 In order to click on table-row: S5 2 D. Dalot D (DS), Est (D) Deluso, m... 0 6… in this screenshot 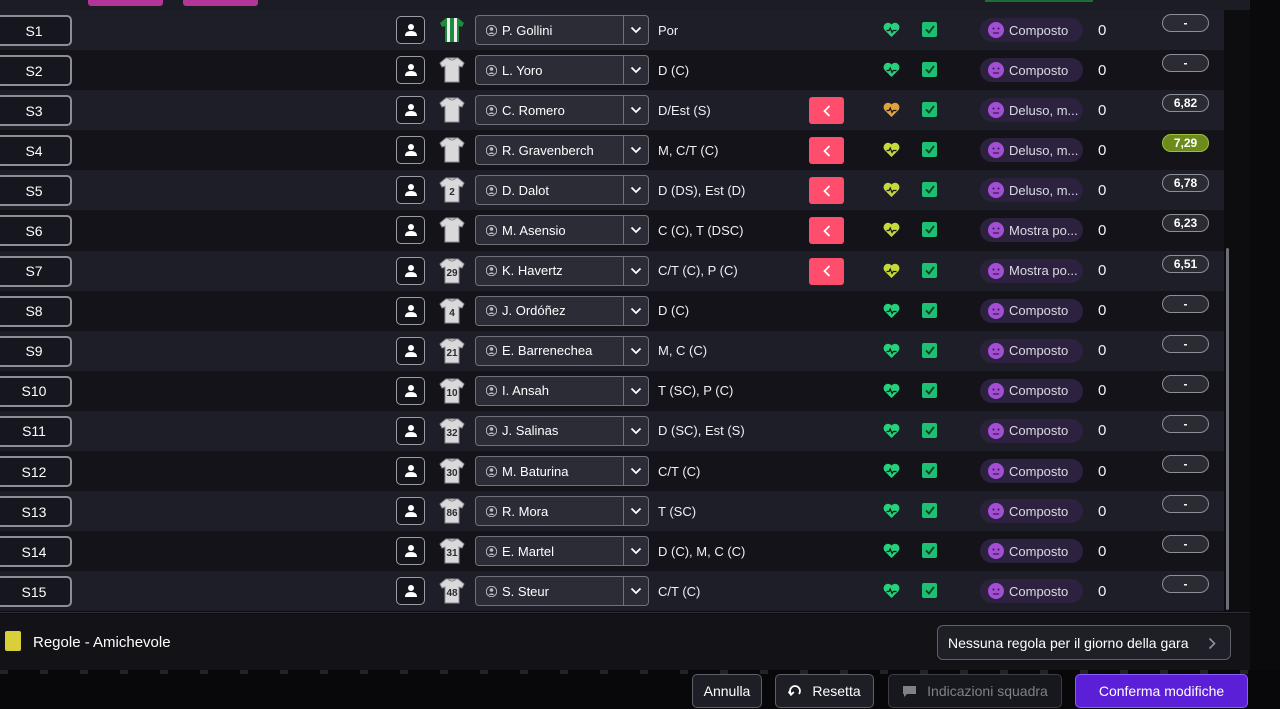, I will do `click(612, 190)`.